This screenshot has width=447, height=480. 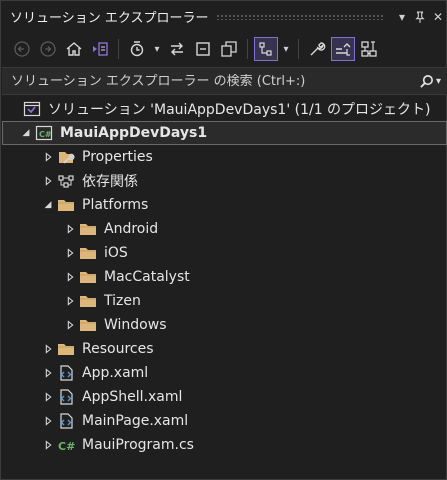 What do you see at coordinates (22, 49) in the screenshot?
I see `back-icon` at bounding box center [22, 49].